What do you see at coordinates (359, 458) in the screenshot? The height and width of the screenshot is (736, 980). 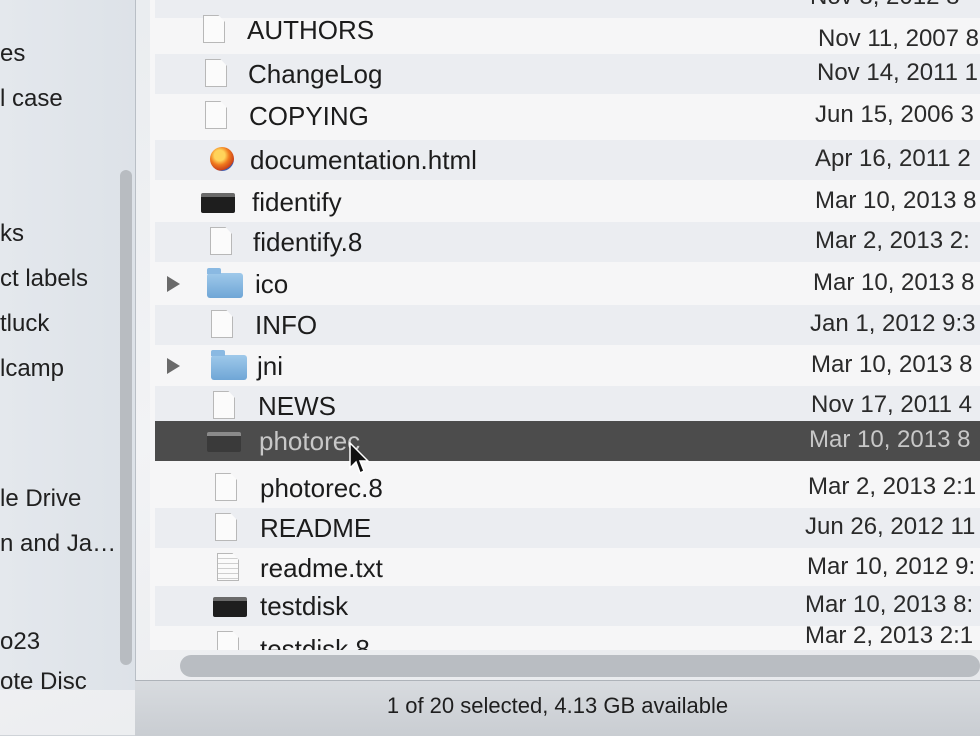 I see `mouse-cursor-icon` at bounding box center [359, 458].